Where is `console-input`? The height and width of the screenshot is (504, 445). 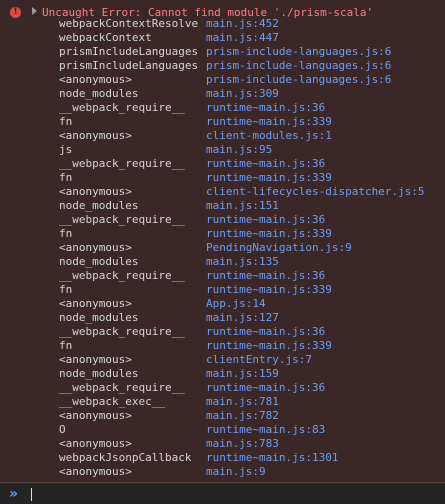 console-input is located at coordinates (232, 494).